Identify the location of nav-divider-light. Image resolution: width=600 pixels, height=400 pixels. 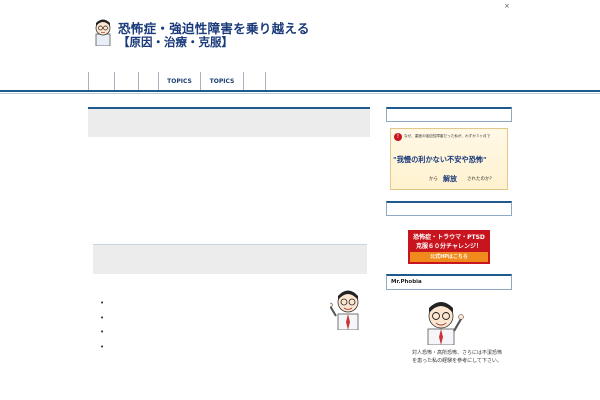
(300, 93).